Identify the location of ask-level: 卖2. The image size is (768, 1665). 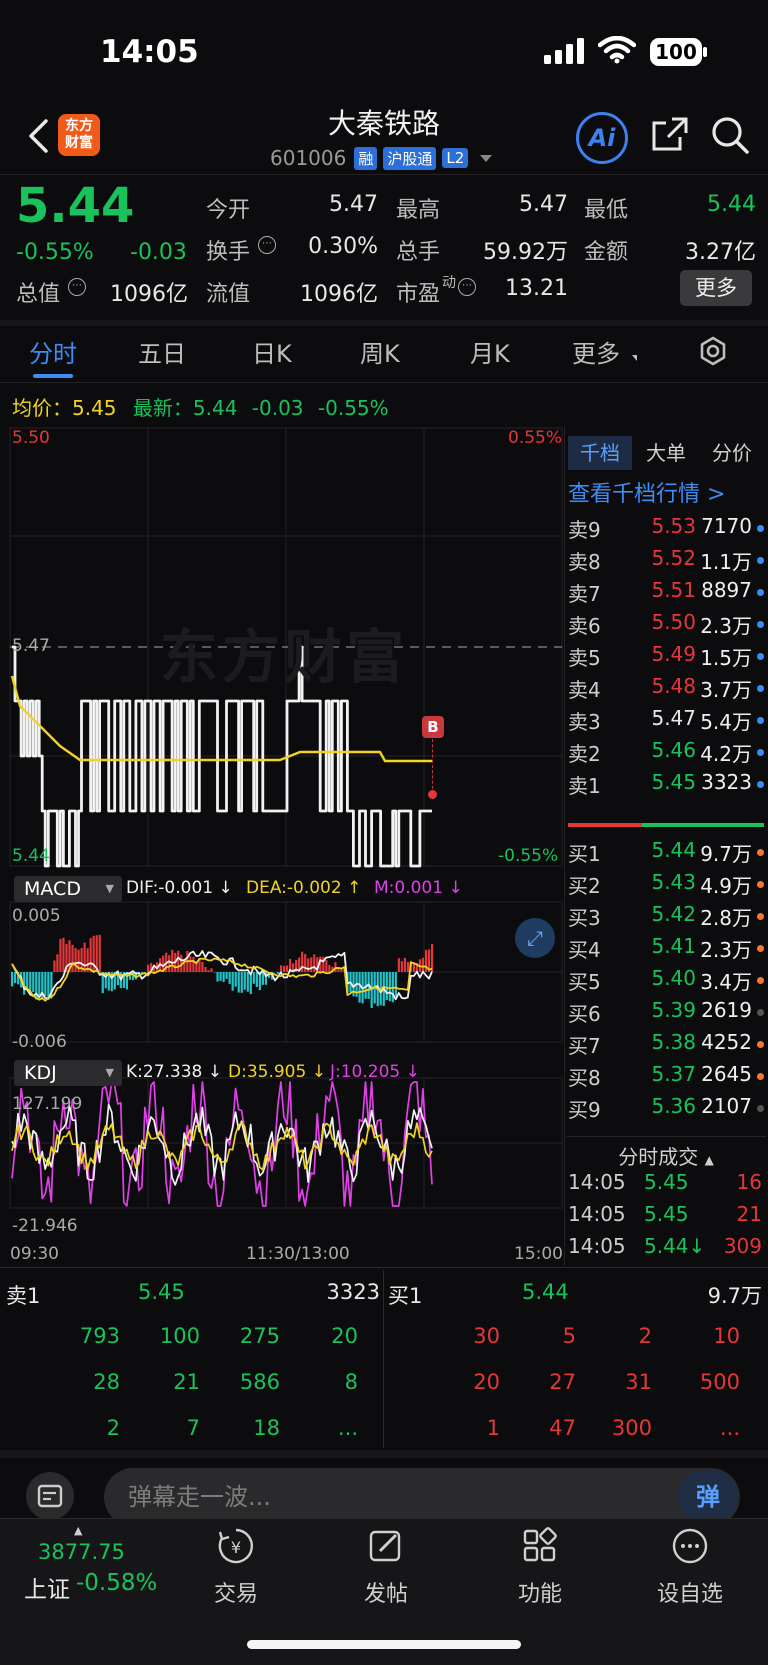
(584, 754).